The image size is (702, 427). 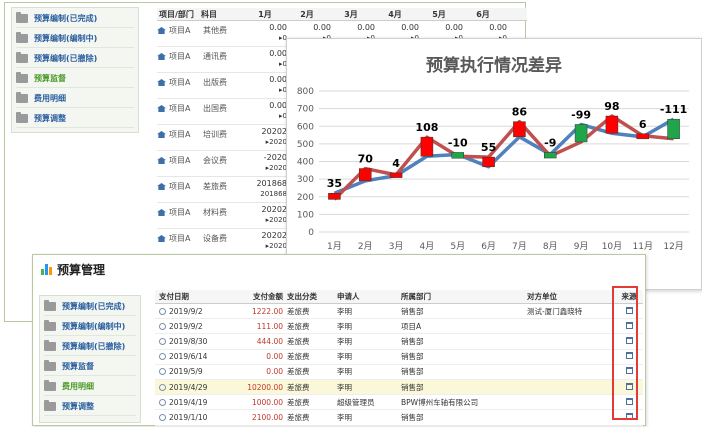 What do you see at coordinates (258, 341) in the screenshot?
I see `amount-cell: 444.00` at bounding box center [258, 341].